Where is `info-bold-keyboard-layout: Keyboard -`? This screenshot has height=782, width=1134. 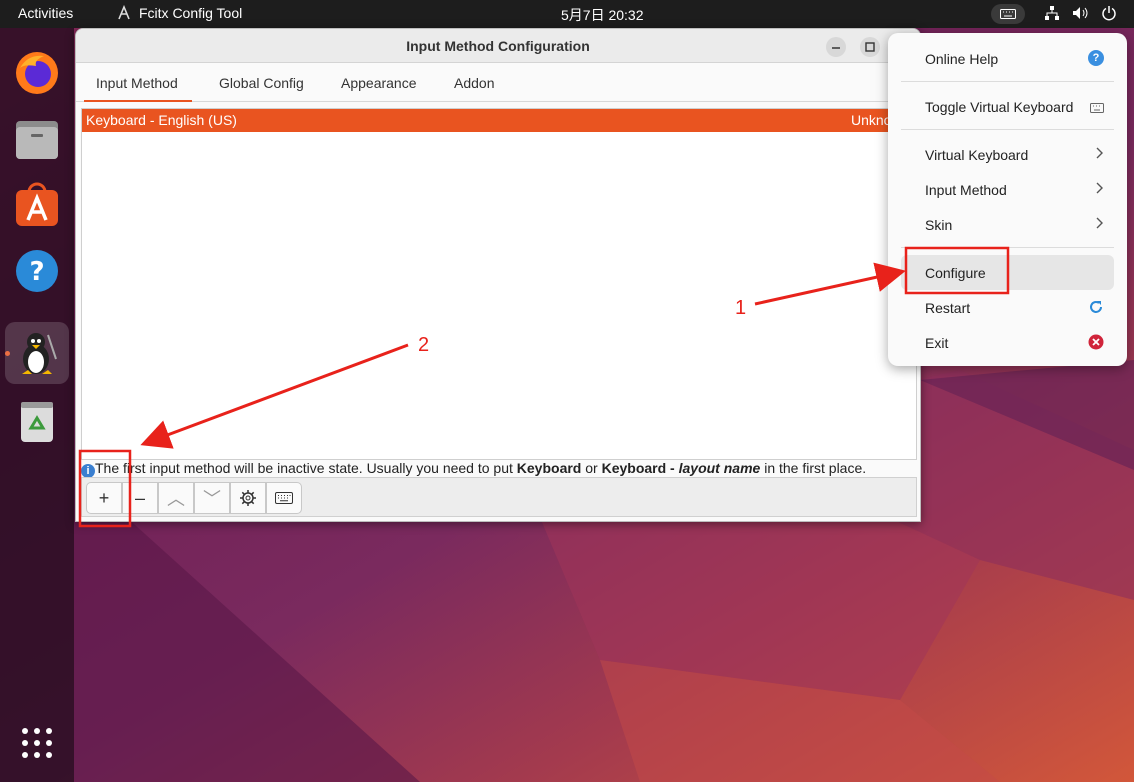
info-bold-keyboard-layout: Keyboard - is located at coordinates (640, 468).